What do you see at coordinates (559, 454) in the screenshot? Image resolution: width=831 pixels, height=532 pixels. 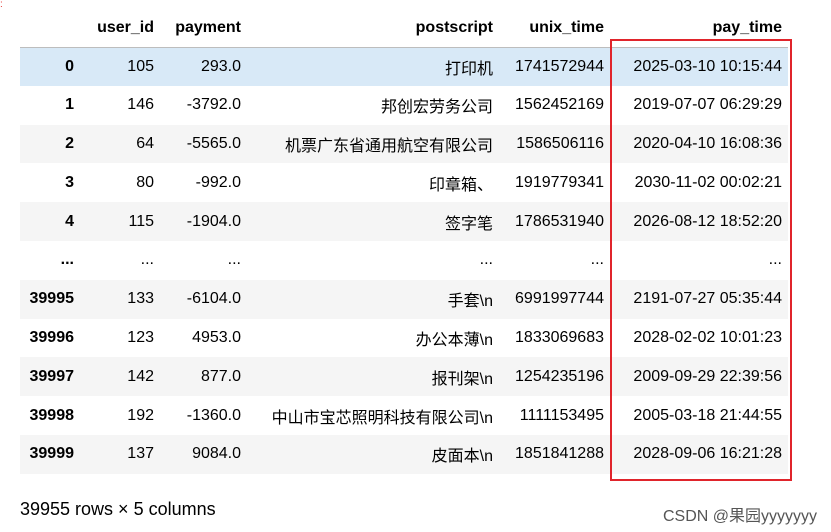 I see `cell-unix-time: 1851841288` at bounding box center [559, 454].